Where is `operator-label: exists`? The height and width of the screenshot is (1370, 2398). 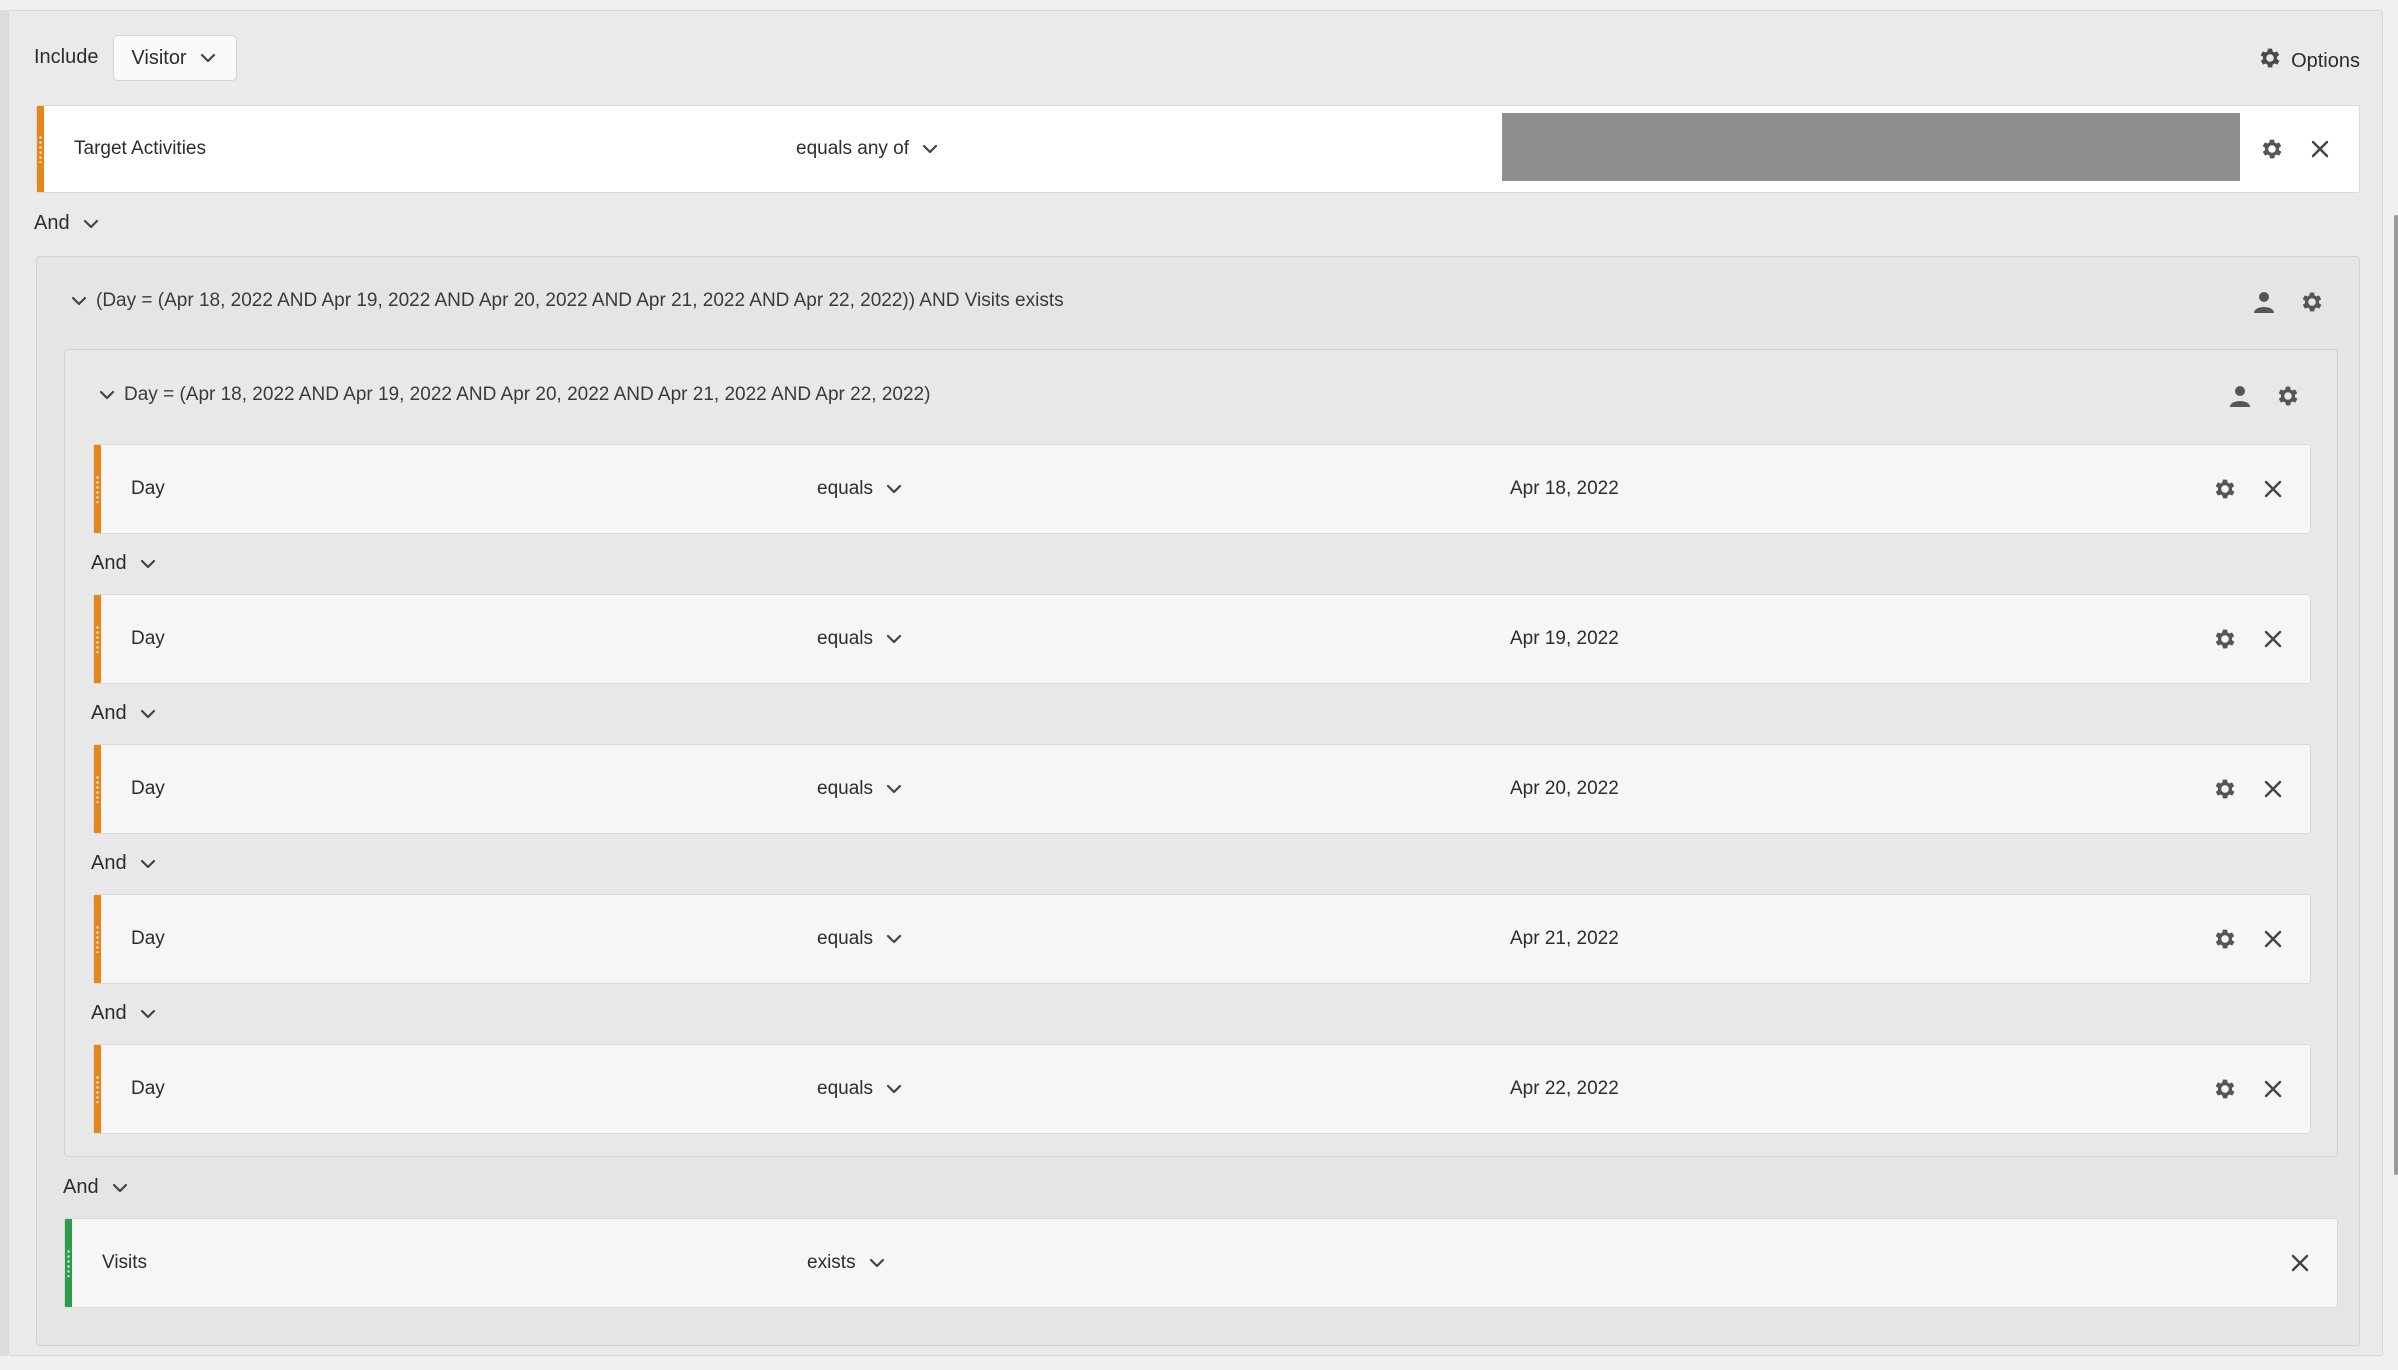
operator-label: exists is located at coordinates (831, 1262).